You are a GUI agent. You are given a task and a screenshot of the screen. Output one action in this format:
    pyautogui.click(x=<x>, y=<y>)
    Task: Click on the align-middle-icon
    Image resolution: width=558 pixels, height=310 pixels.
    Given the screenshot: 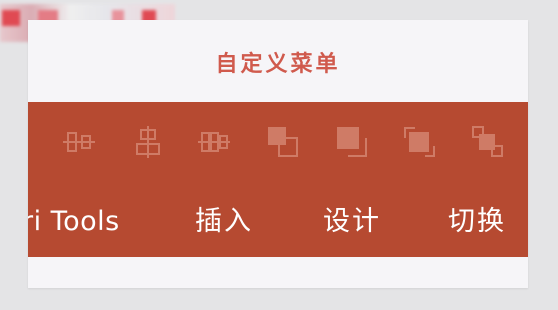 What is the action you would take?
    pyautogui.click(x=79, y=142)
    